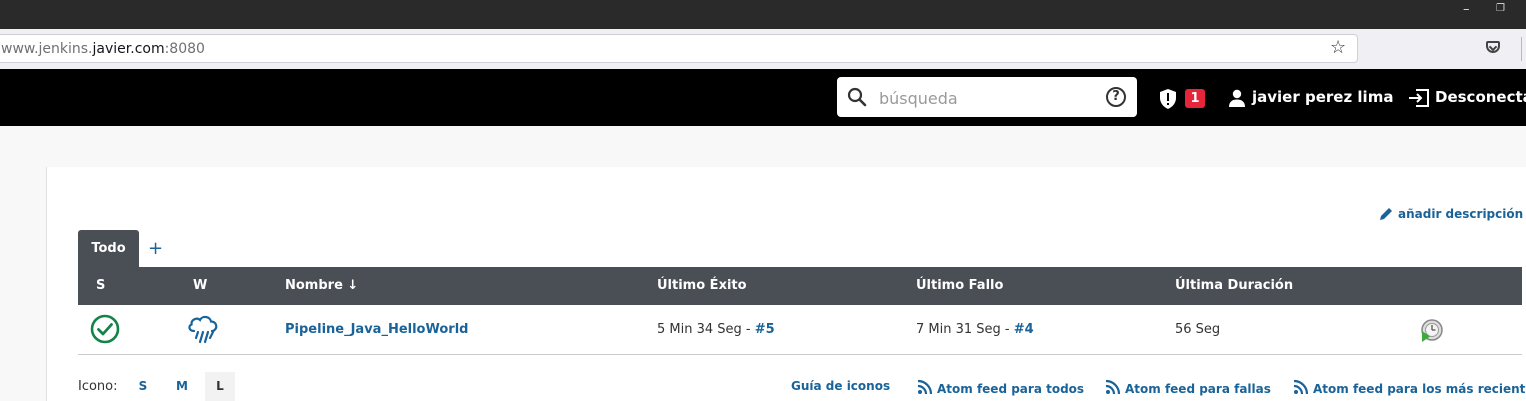  I want to click on icon-size-l-button: L, so click(220, 386).